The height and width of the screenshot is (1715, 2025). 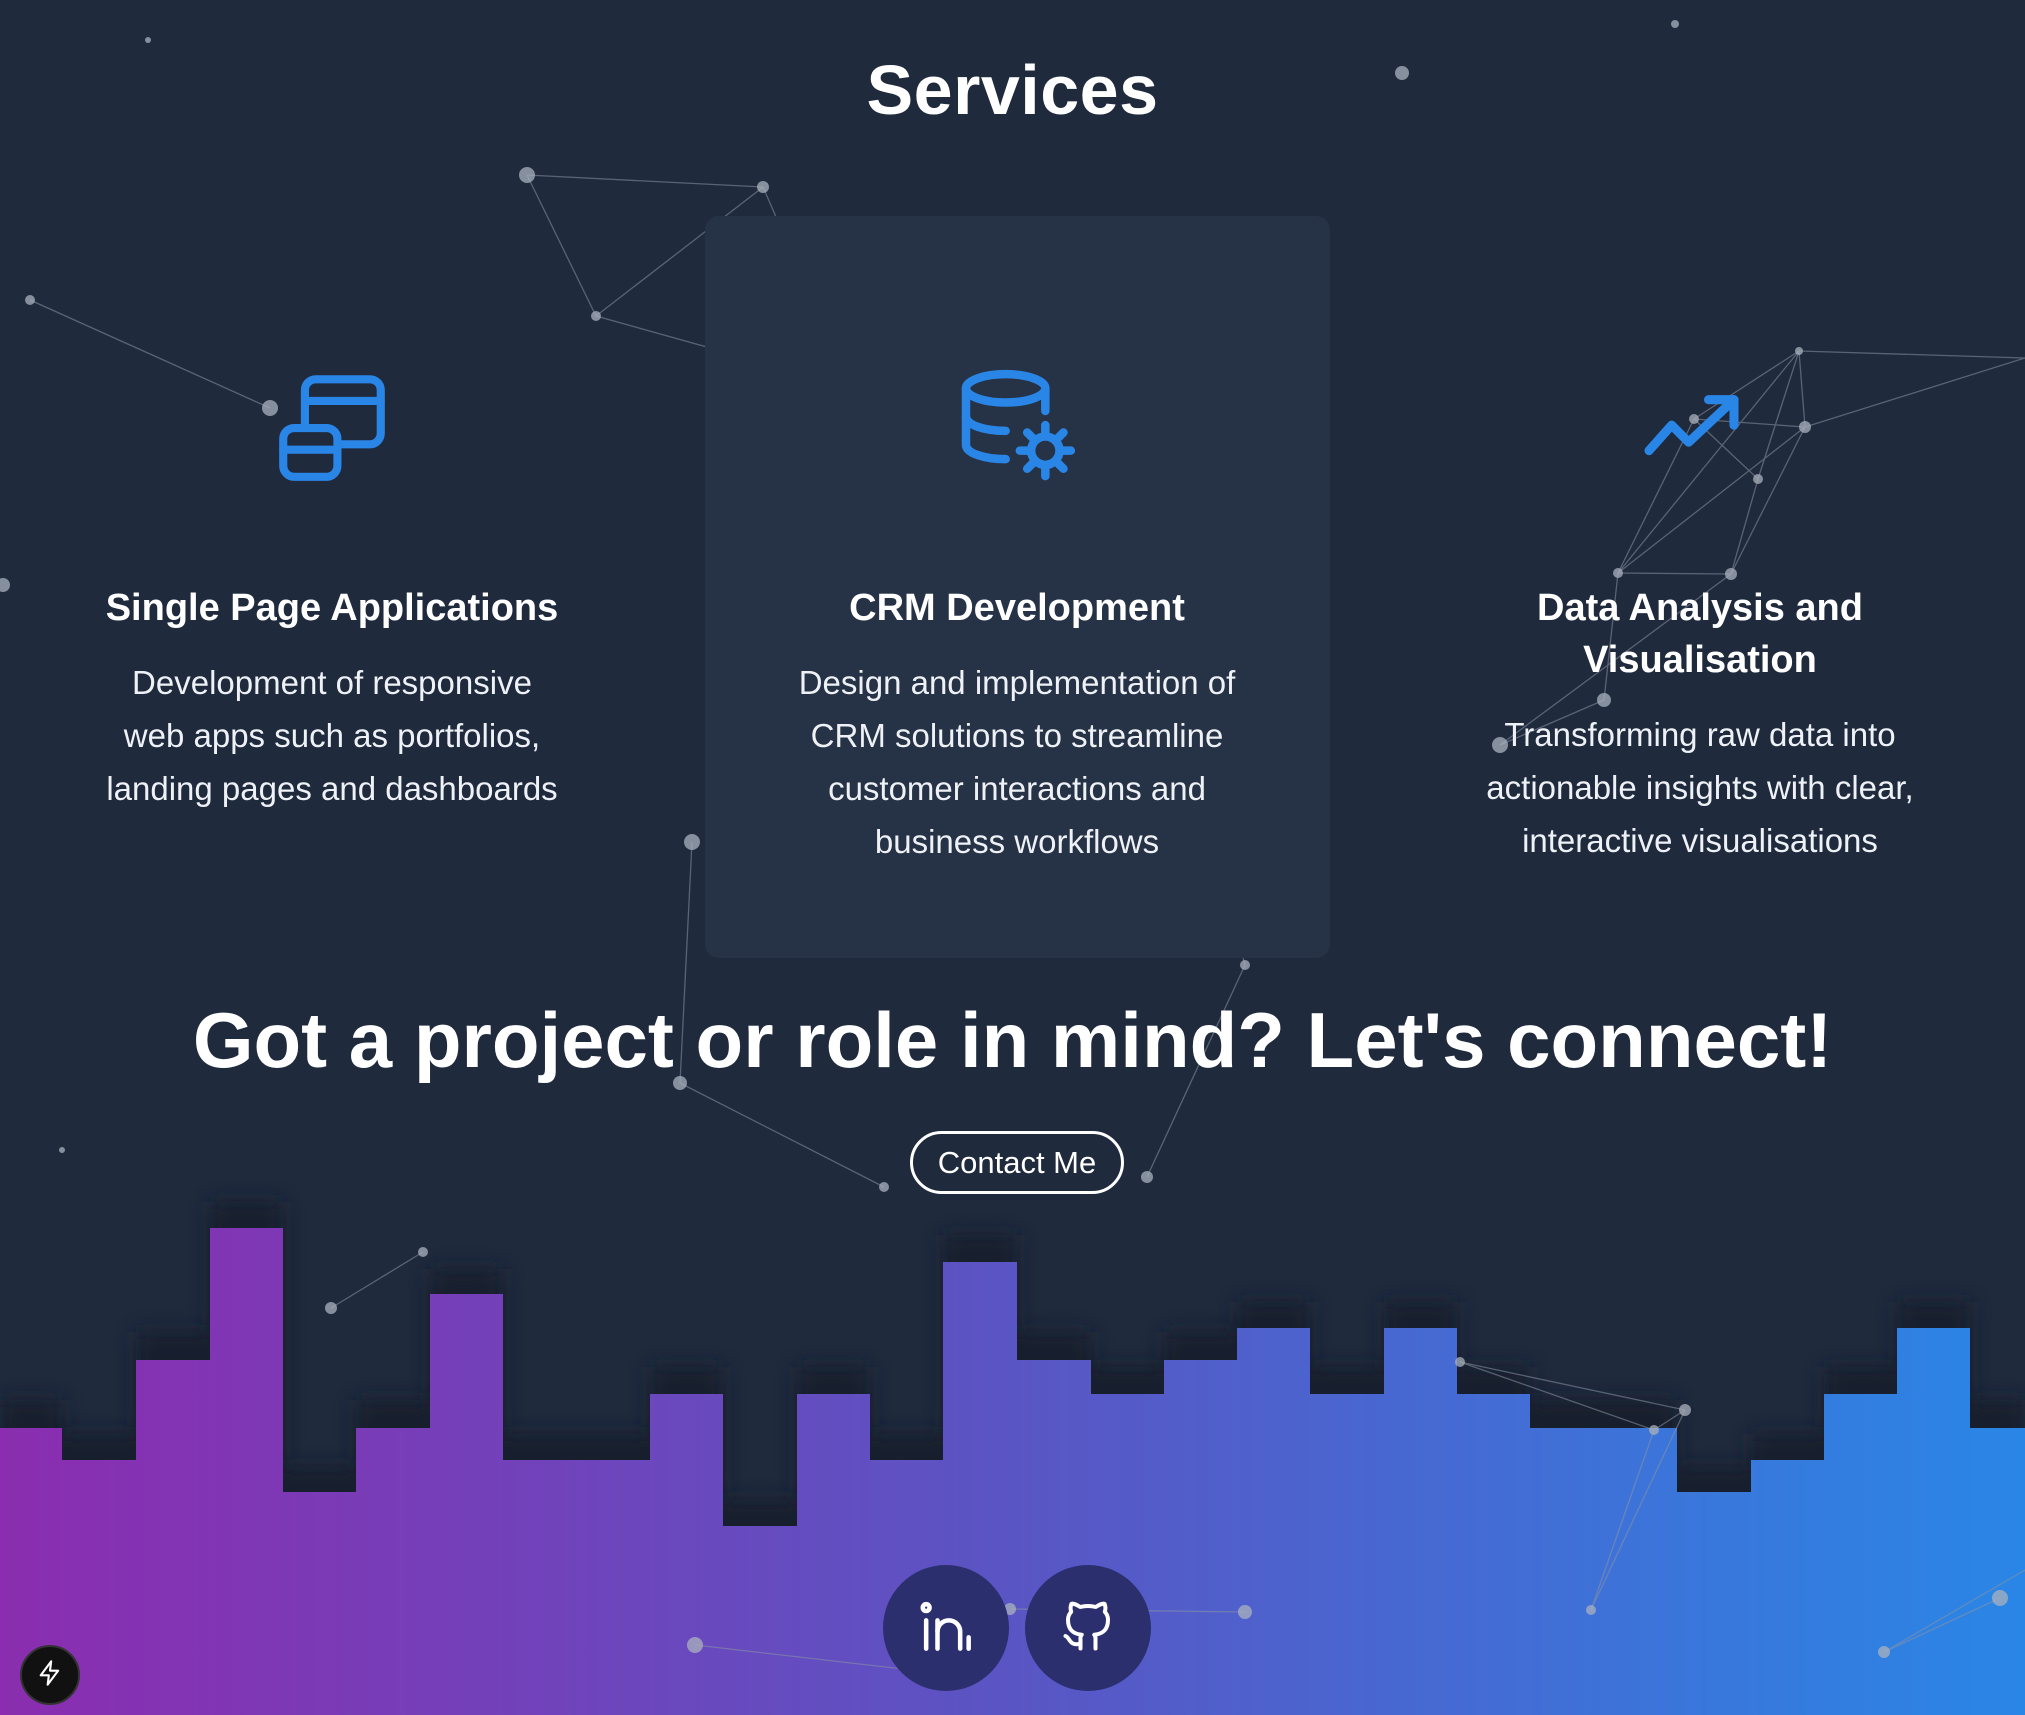 What do you see at coordinates (1700, 840) in the screenshot?
I see `description-line: interactive visualisations` at bounding box center [1700, 840].